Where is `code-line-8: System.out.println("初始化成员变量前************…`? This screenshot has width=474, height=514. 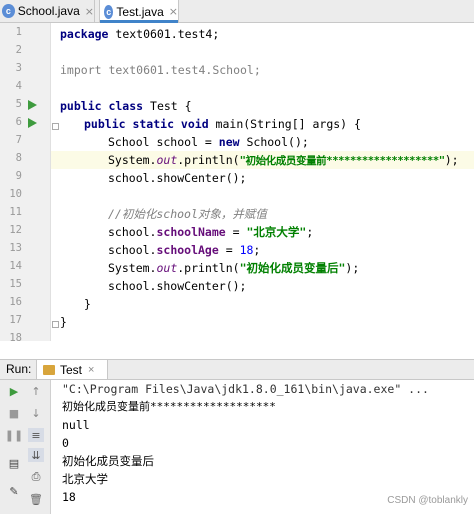
code-line-8: System.out.println("初始化成员变量前************… is located at coordinates (262, 160).